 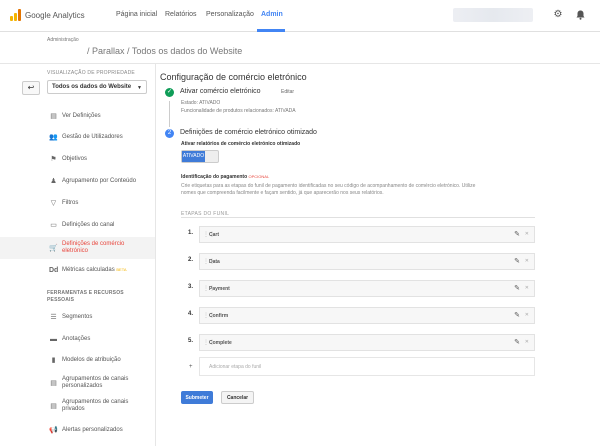 What do you see at coordinates (53, 430) in the screenshot?
I see `megaphone-icon: 📢` at bounding box center [53, 430].